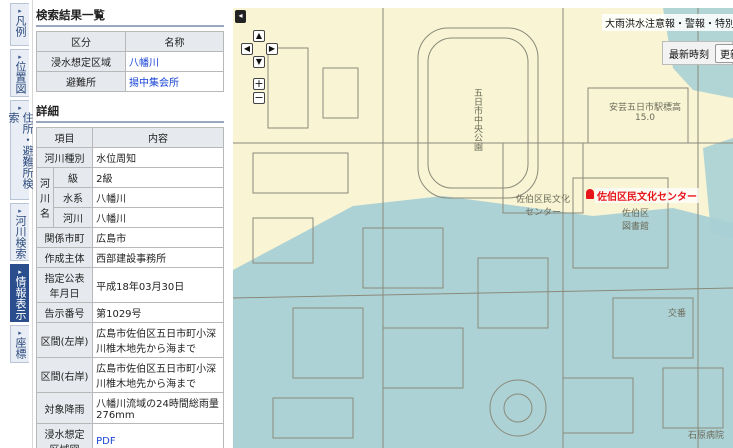 Image resolution: width=733 pixels, height=448 pixels. What do you see at coordinates (20, 237) in the screenshot?
I see `tab-label: 河川検索` at bounding box center [20, 237].